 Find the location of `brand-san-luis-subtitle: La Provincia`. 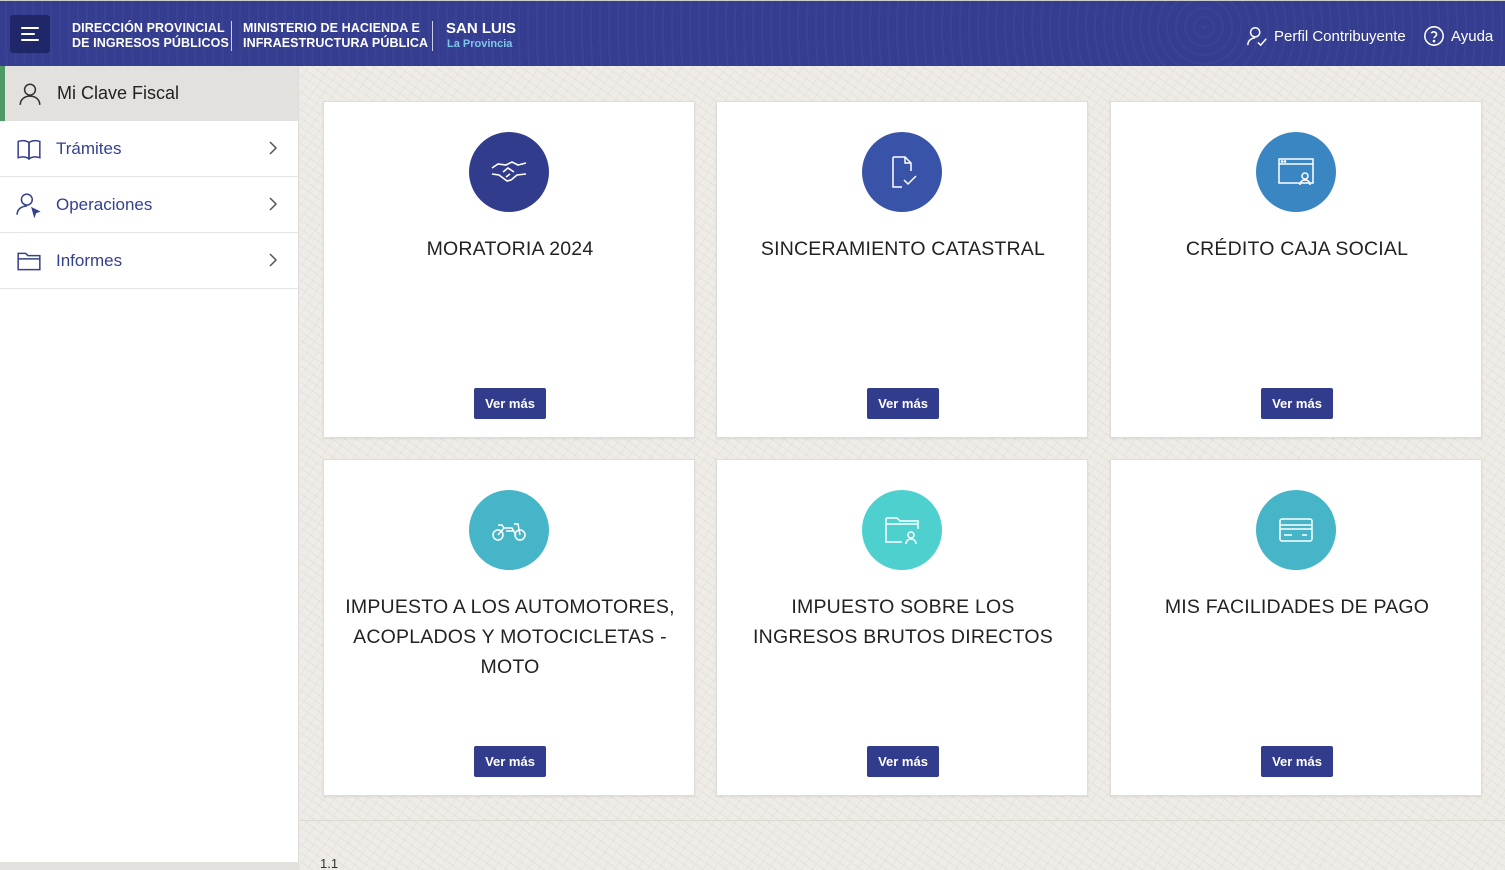

brand-san-luis-subtitle: La Provincia is located at coordinates (480, 44).